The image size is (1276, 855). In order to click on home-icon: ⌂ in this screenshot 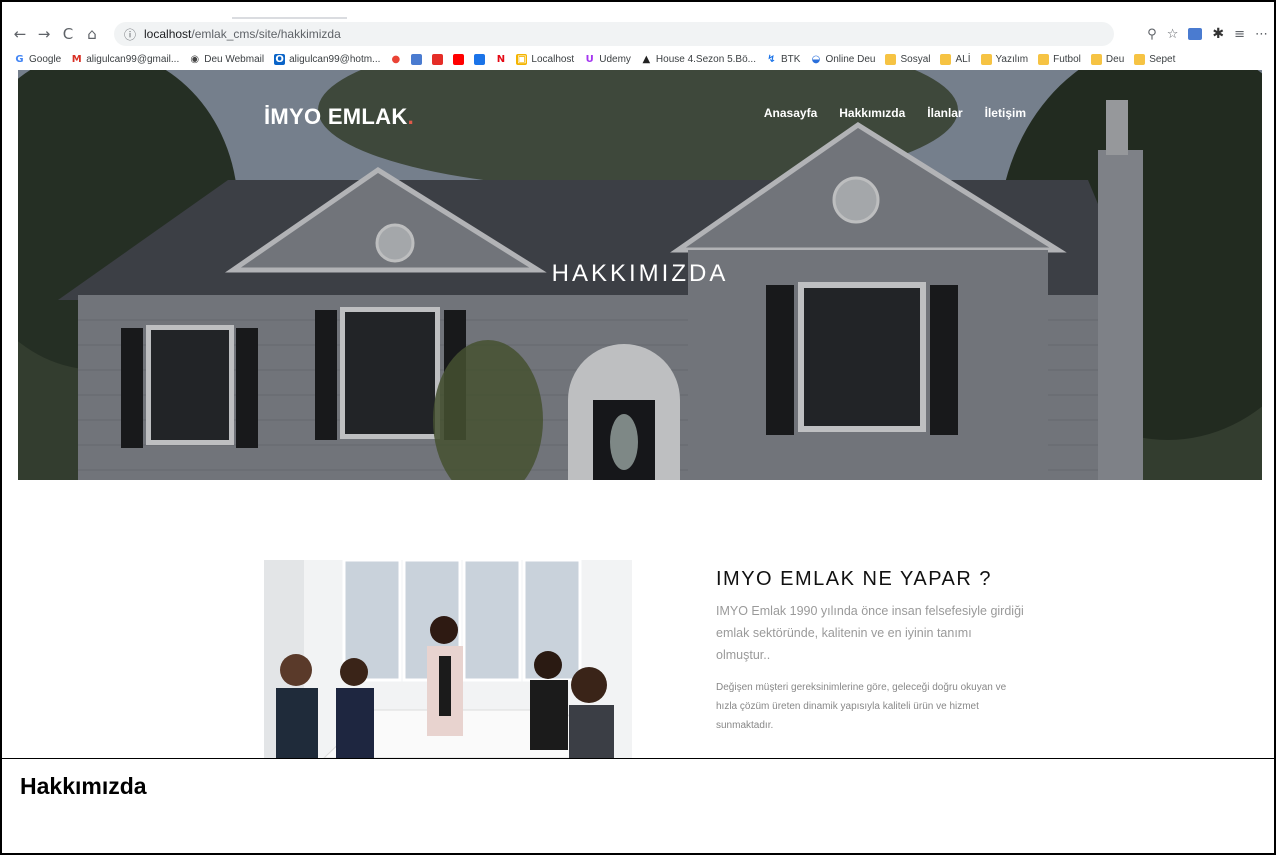, I will do `click(92, 34)`.